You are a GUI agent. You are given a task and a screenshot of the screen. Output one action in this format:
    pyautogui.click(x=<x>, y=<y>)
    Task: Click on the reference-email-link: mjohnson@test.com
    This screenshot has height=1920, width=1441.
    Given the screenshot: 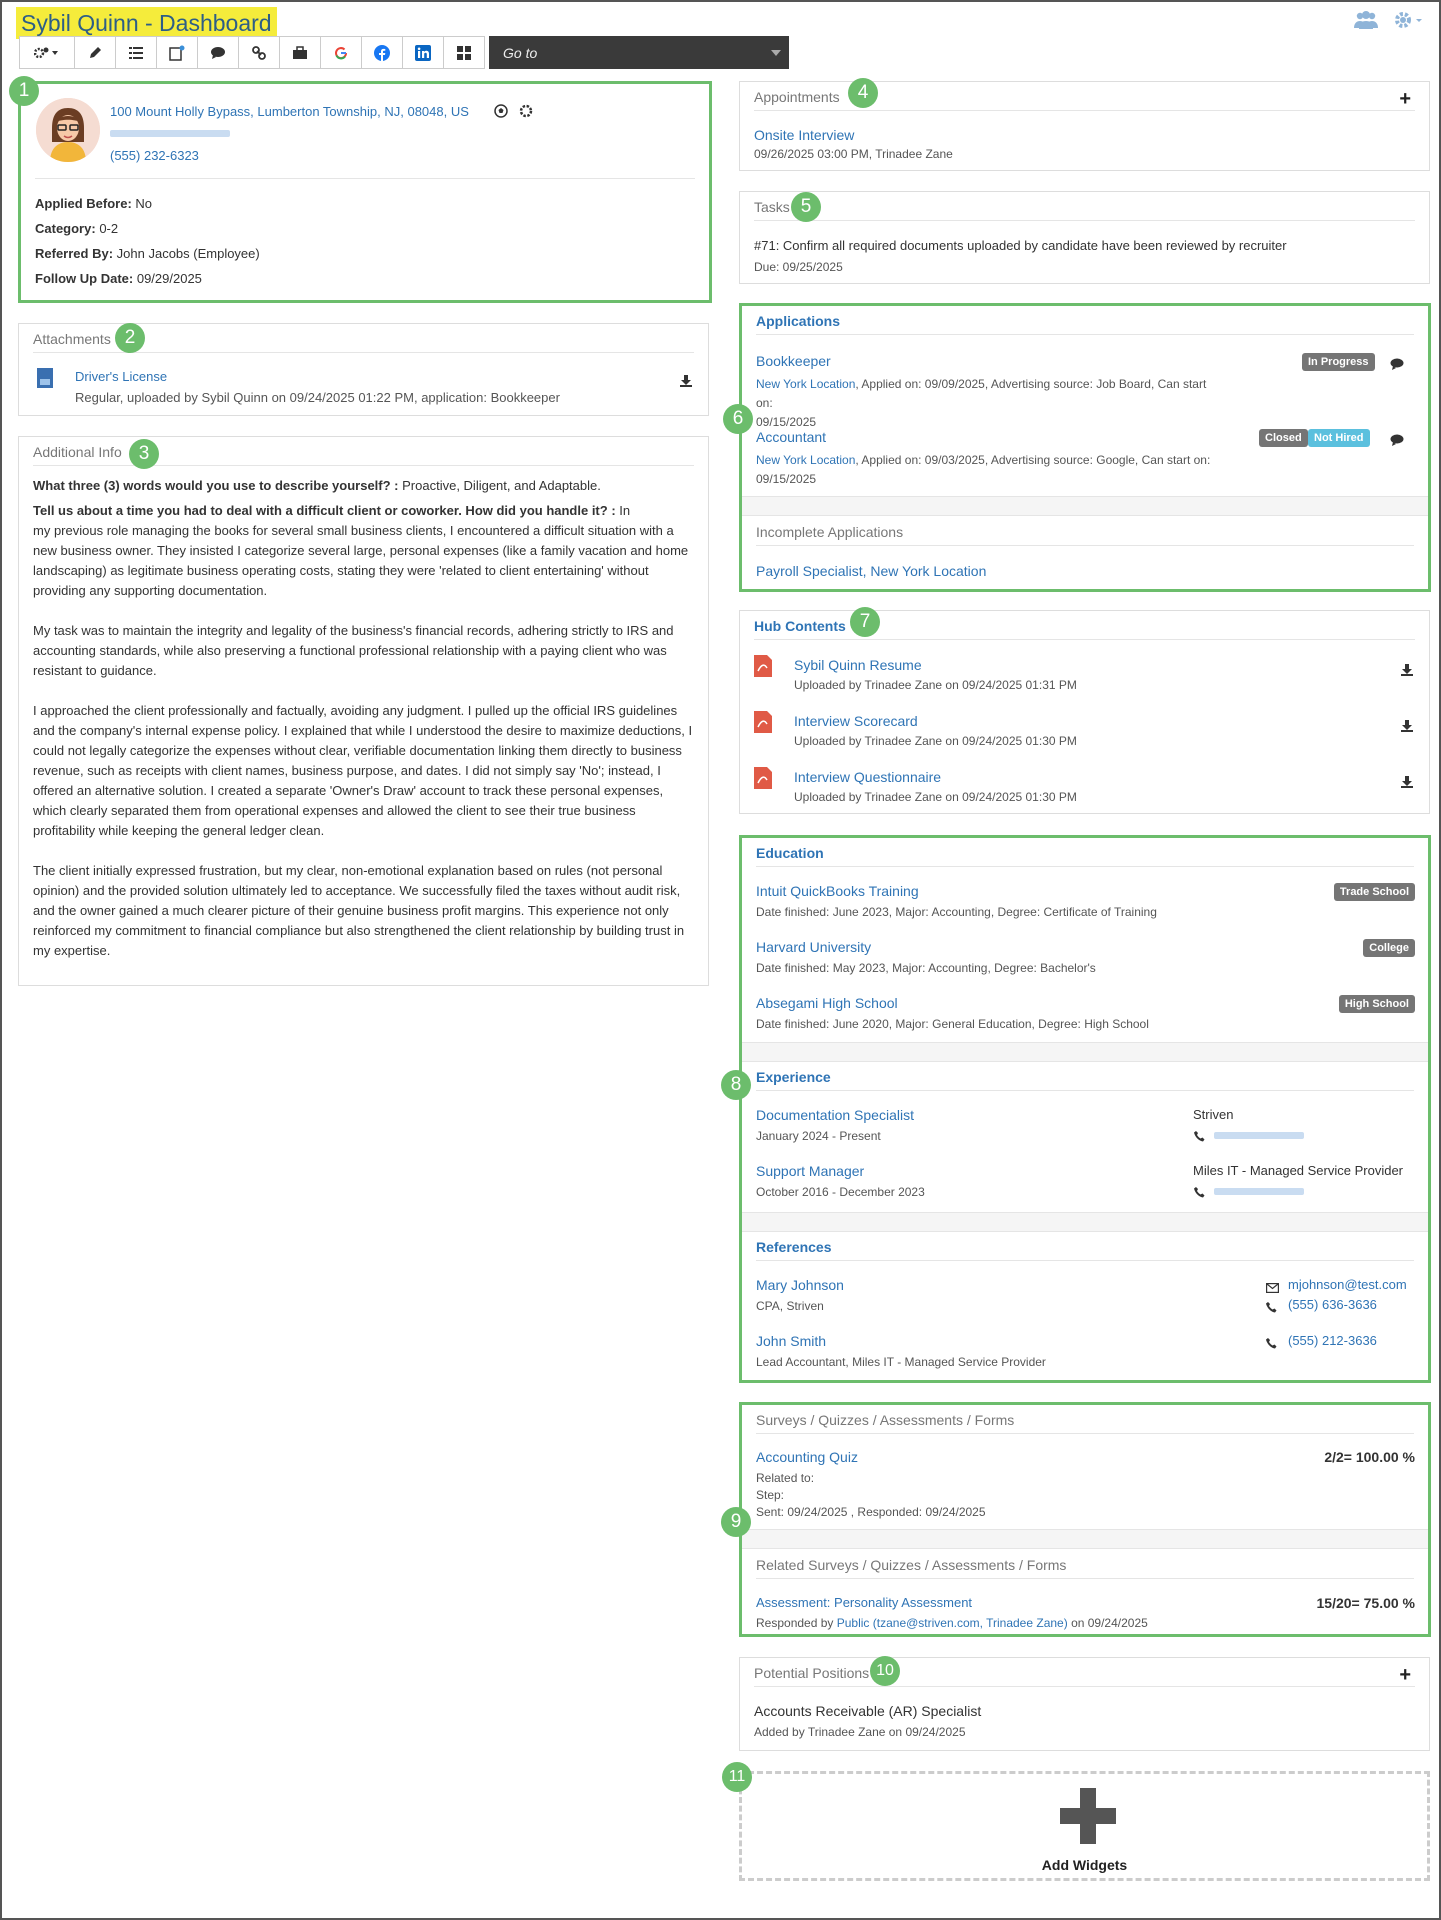 What is the action you would take?
    pyautogui.click(x=1347, y=1284)
    